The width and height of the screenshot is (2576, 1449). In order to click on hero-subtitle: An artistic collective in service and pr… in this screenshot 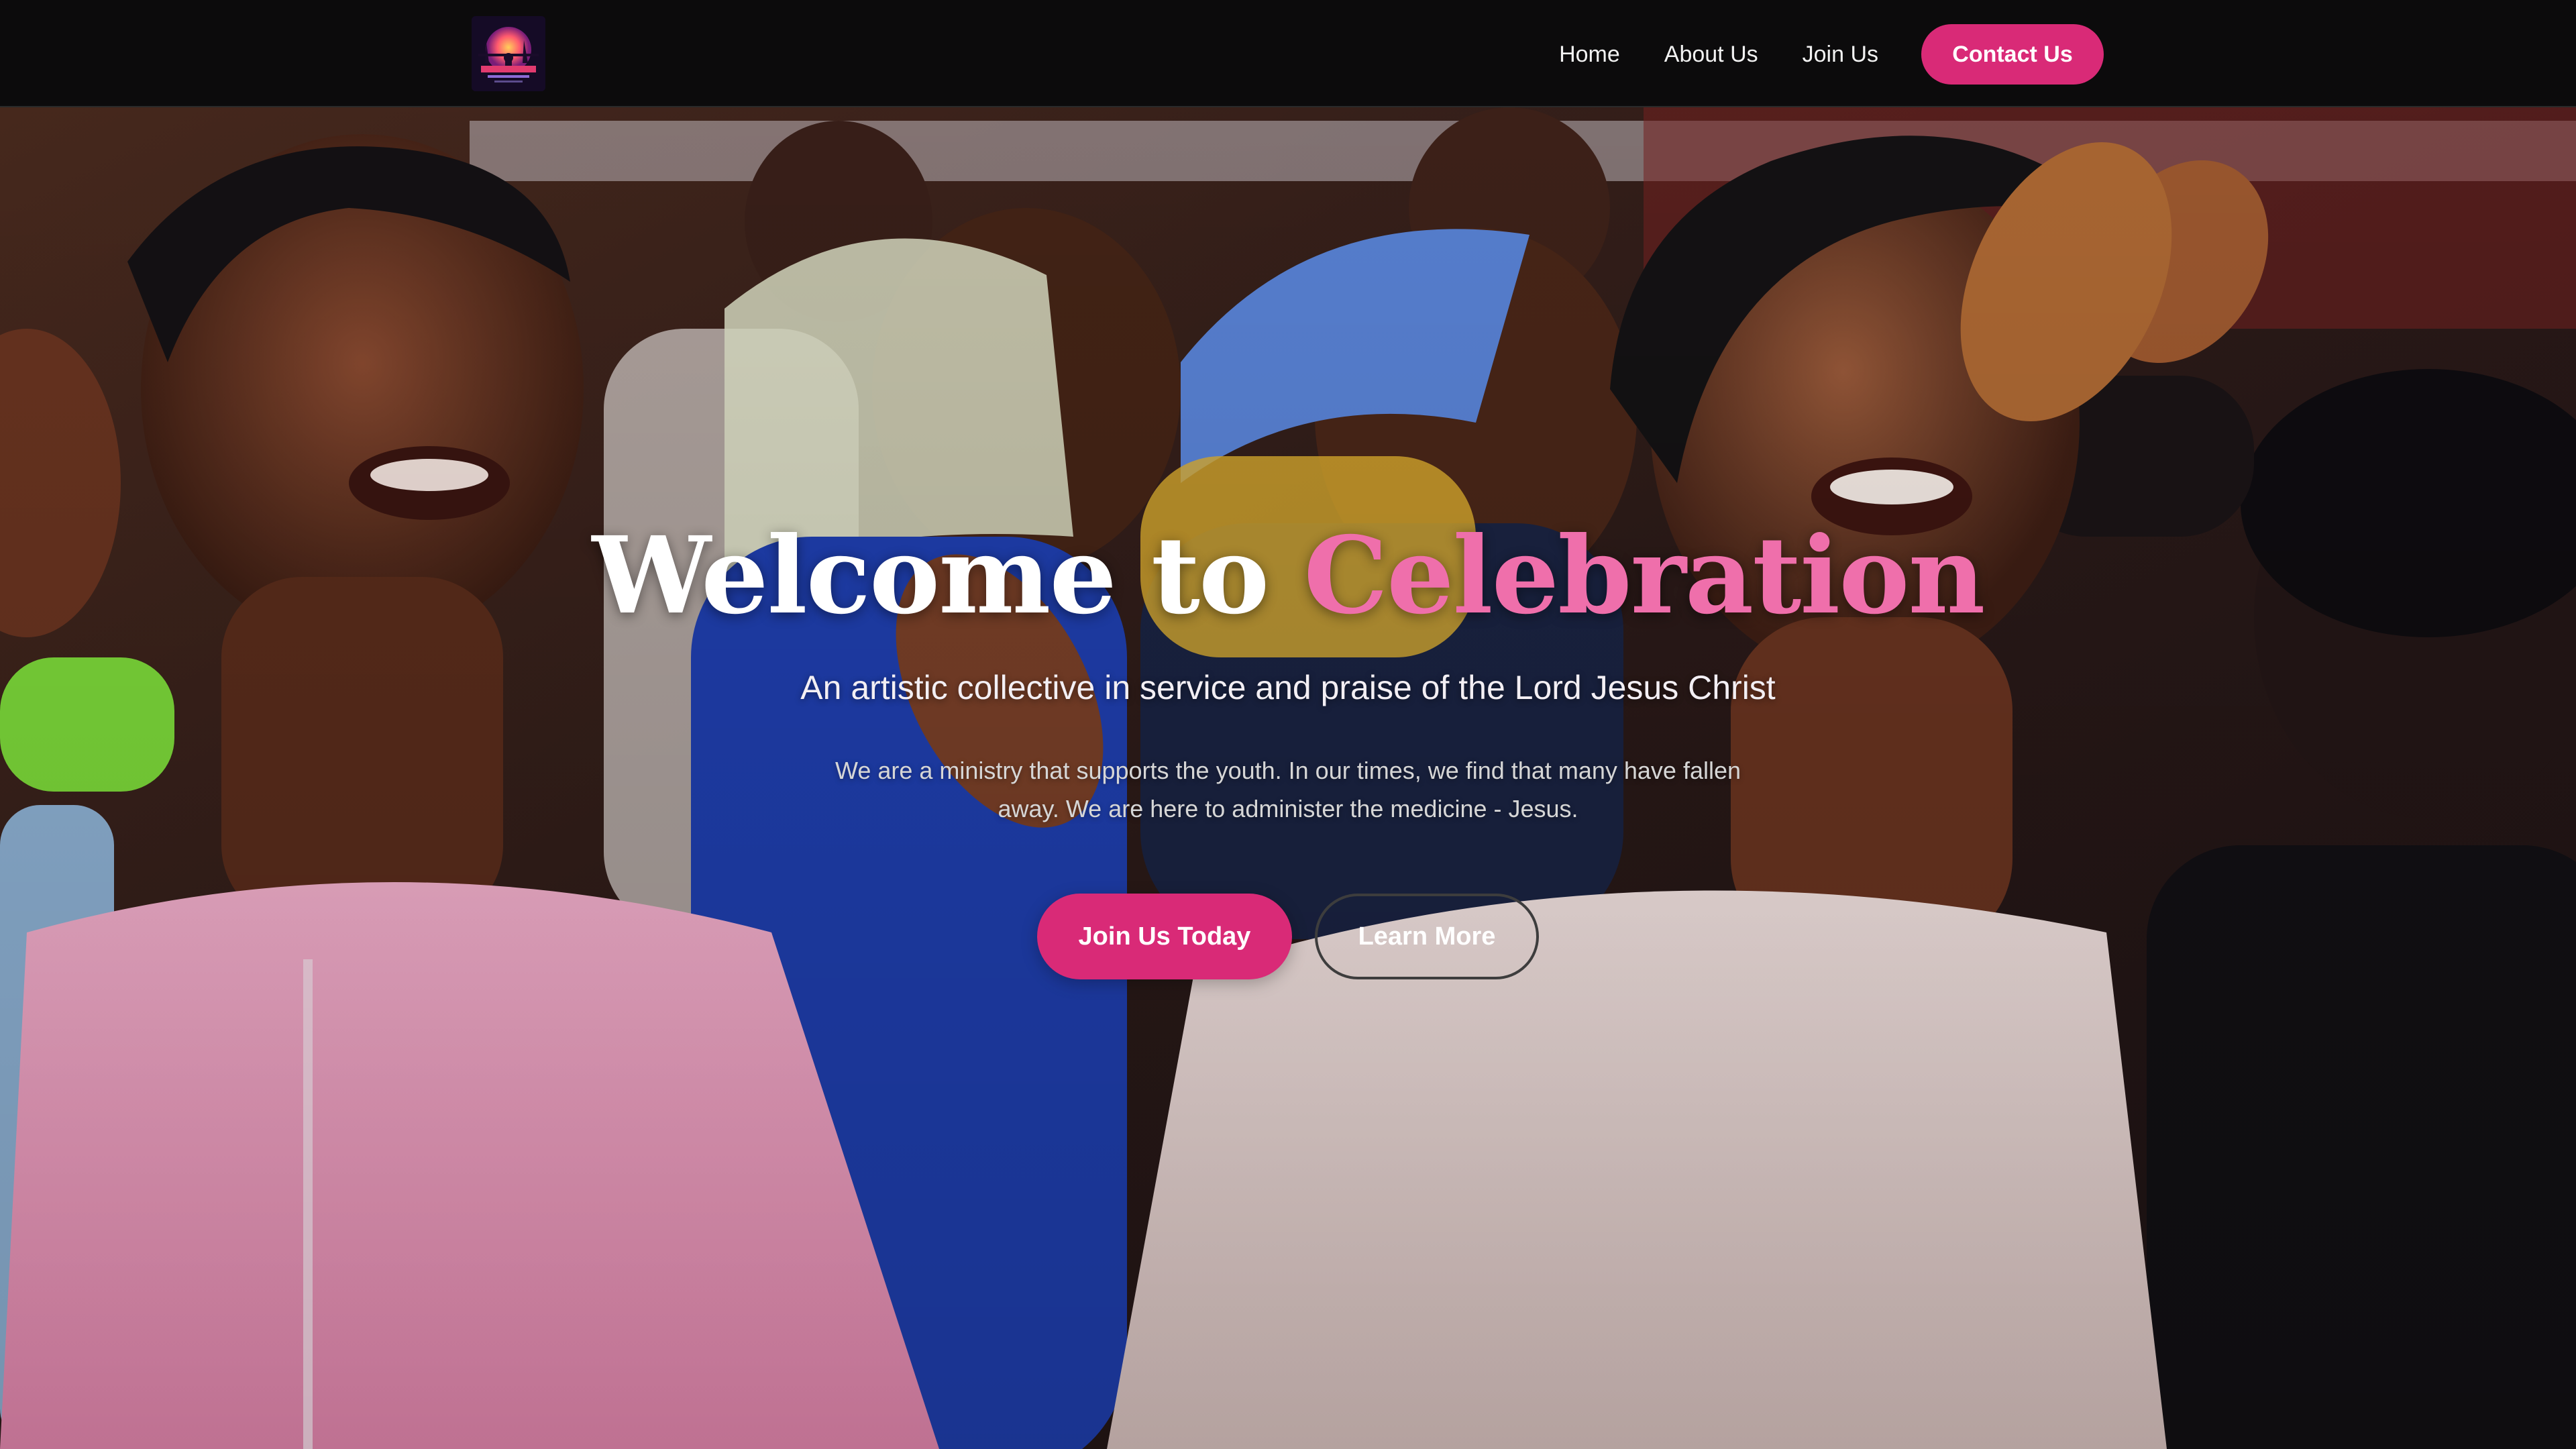, I will do `click(1288, 687)`.